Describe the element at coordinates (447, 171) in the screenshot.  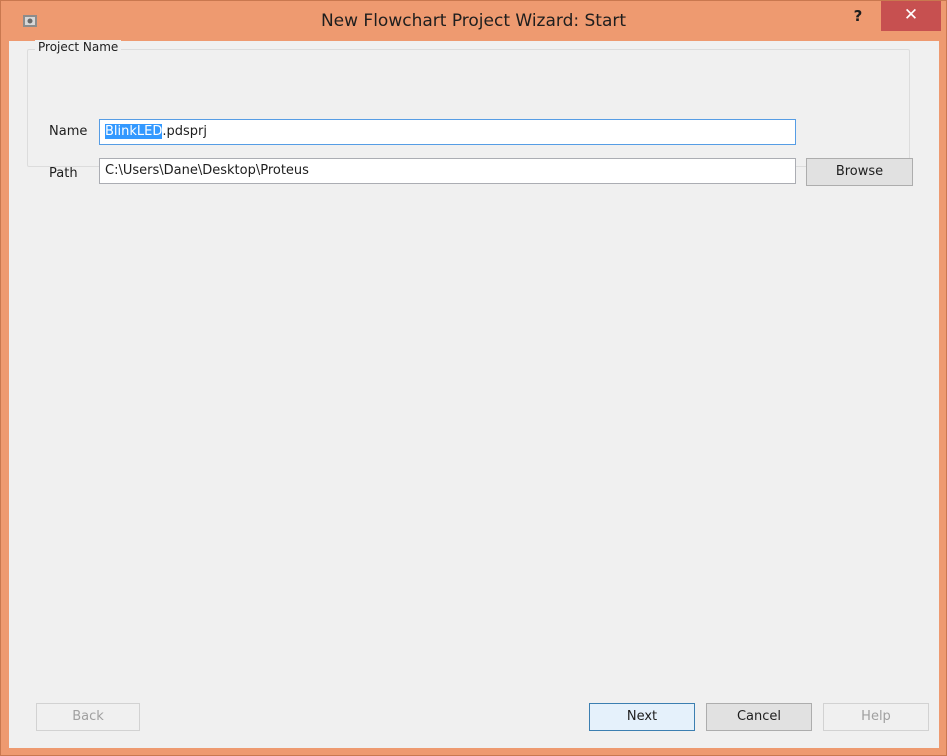
I see `path-input: C:\Users\Dane\Desktop\Proteus` at that location.